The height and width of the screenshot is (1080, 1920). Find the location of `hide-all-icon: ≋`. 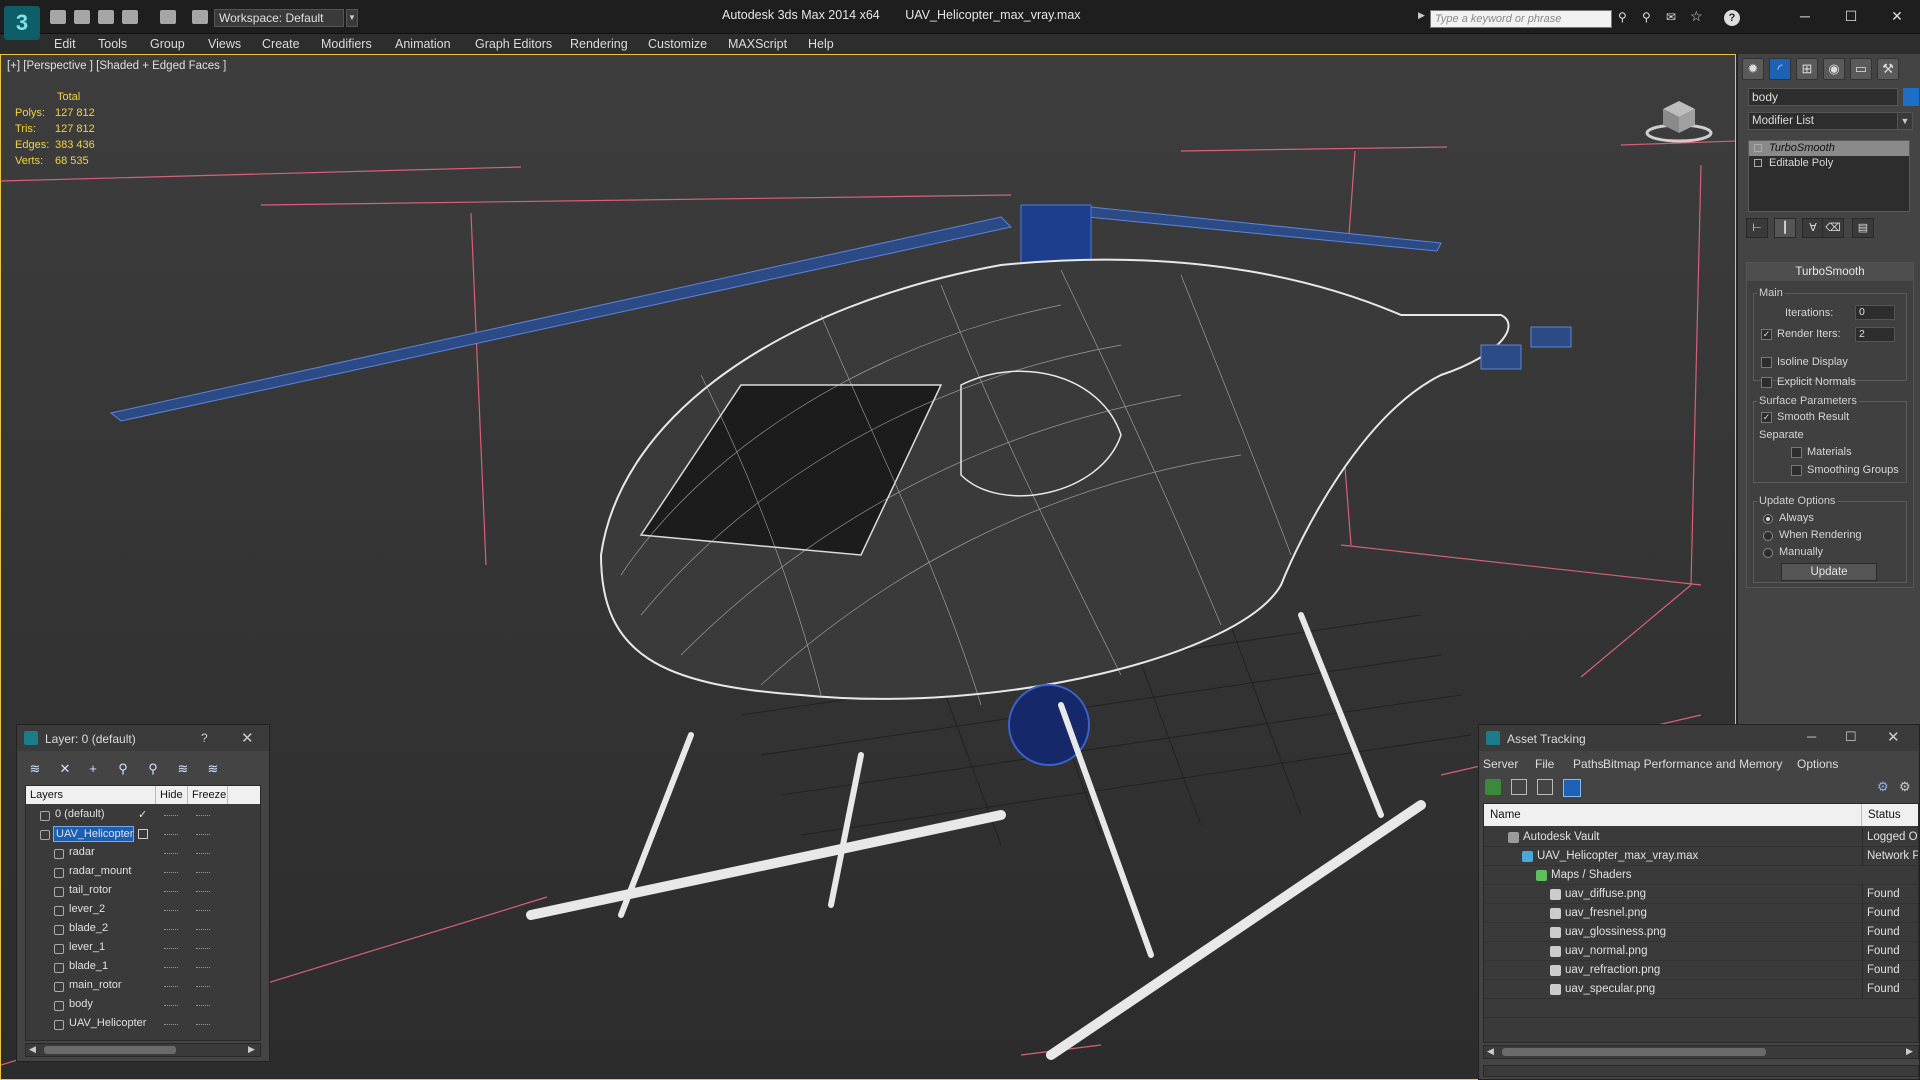

hide-all-icon: ≋ is located at coordinates (183, 769).